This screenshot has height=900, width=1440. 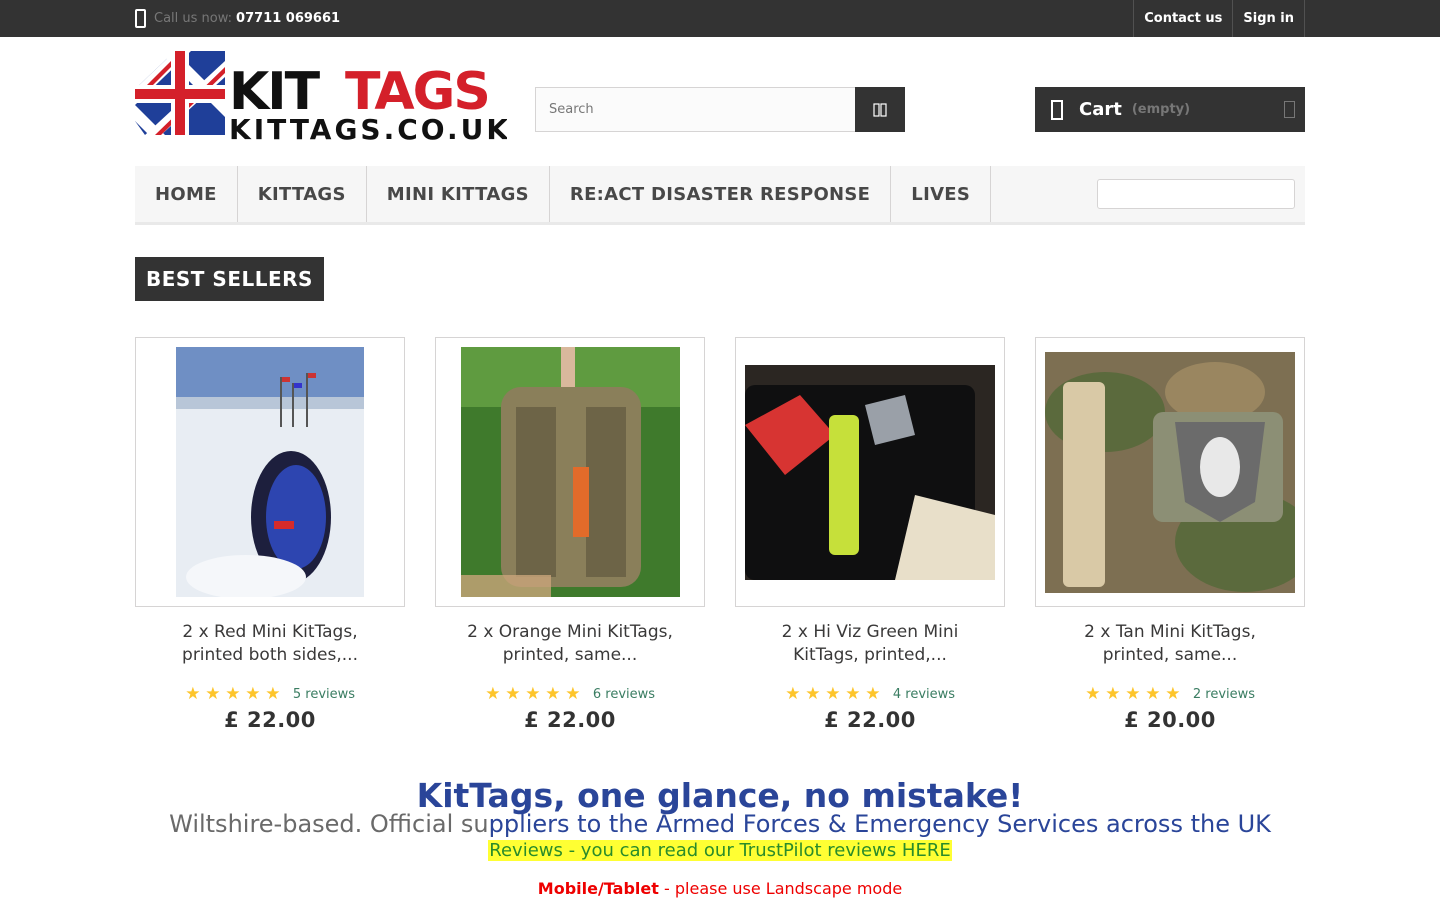 I want to click on product-rating: ★ ★ ★ ★ ★ 6 reviews, so click(x=570, y=694).